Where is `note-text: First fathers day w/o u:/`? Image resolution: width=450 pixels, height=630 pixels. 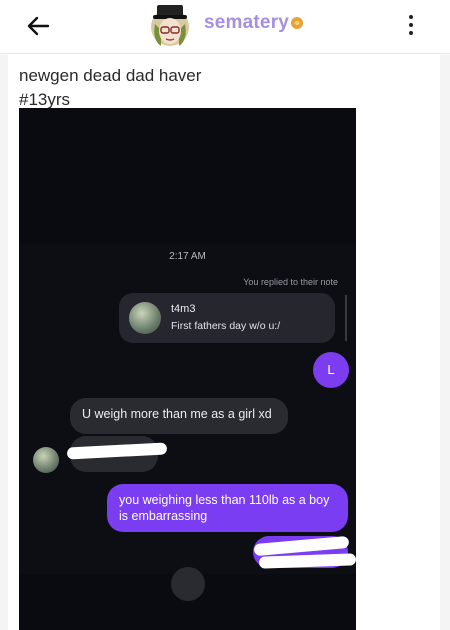
note-text: First fathers day w/o u:/ is located at coordinates (226, 326).